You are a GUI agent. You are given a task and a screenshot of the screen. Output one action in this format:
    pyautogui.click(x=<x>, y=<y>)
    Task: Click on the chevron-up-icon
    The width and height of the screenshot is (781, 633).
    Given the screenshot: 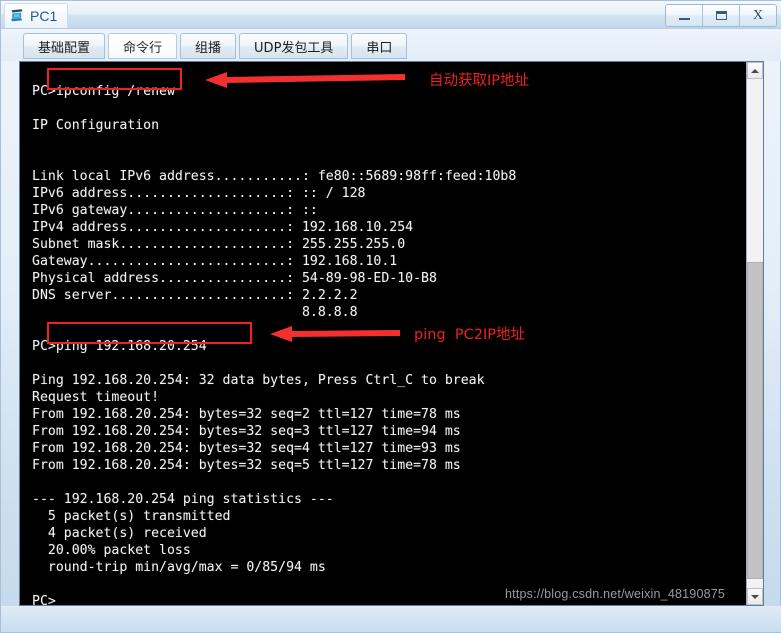 What is the action you would take?
    pyautogui.click(x=755, y=70)
    